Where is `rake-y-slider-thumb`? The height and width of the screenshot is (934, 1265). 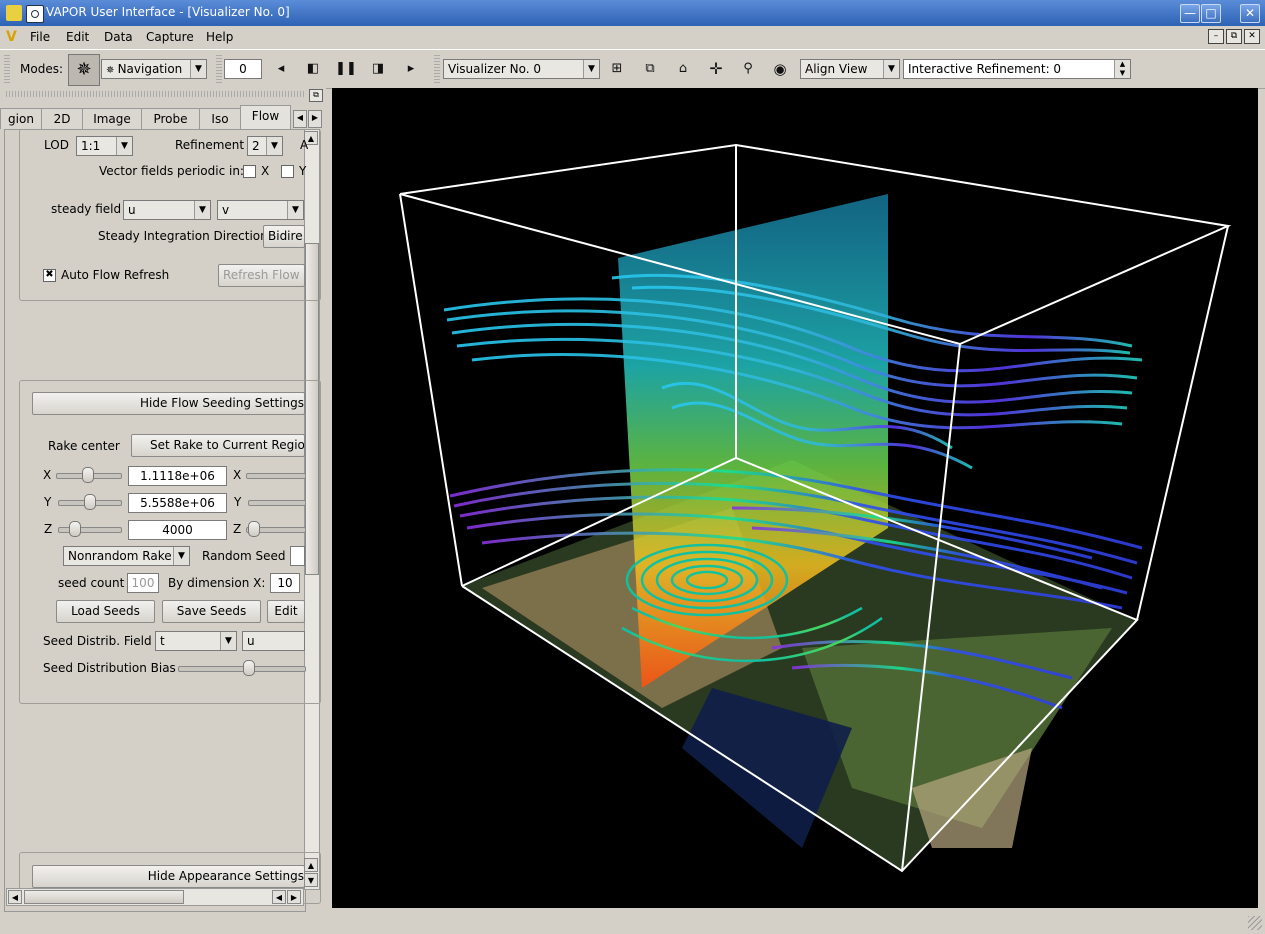 rake-y-slider-thumb is located at coordinates (90, 502).